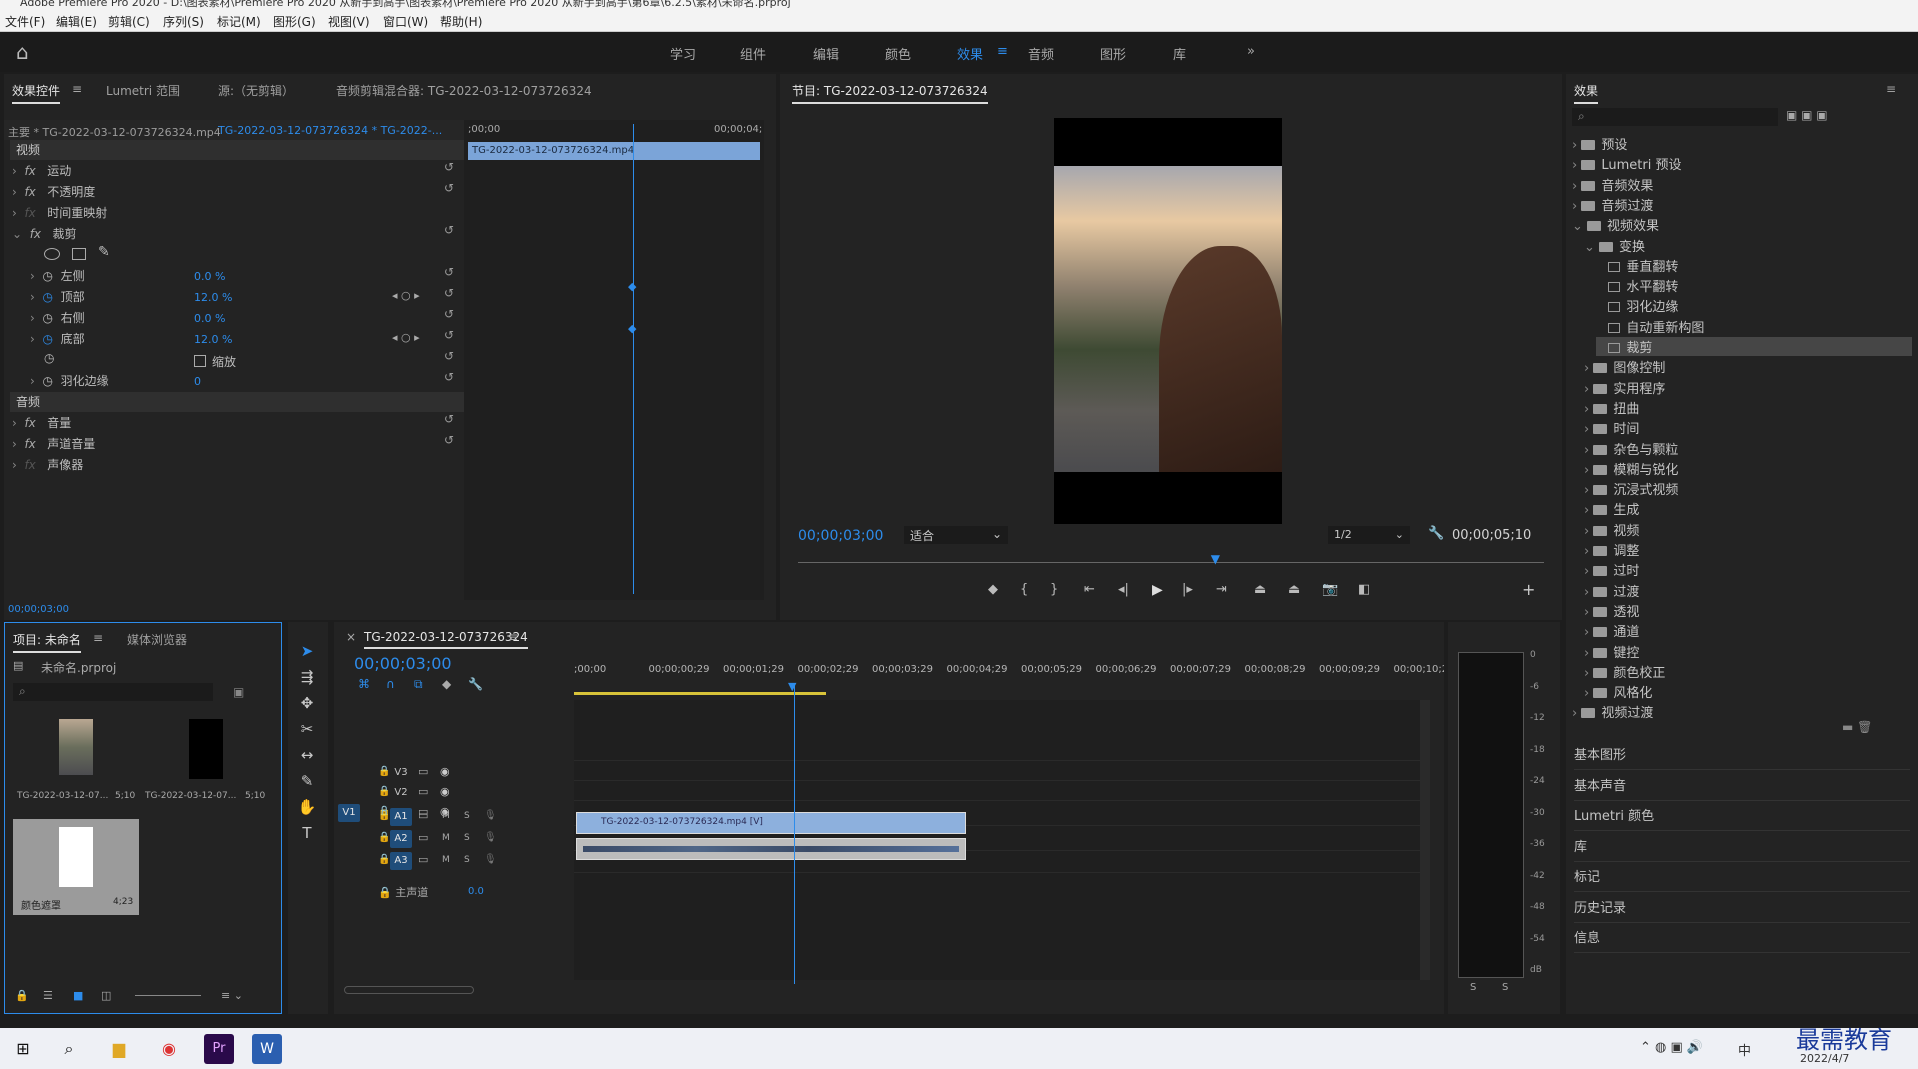 The height and width of the screenshot is (1069, 1918). What do you see at coordinates (239, 21) in the screenshot?
I see `menu-marker: 标记(M)` at bounding box center [239, 21].